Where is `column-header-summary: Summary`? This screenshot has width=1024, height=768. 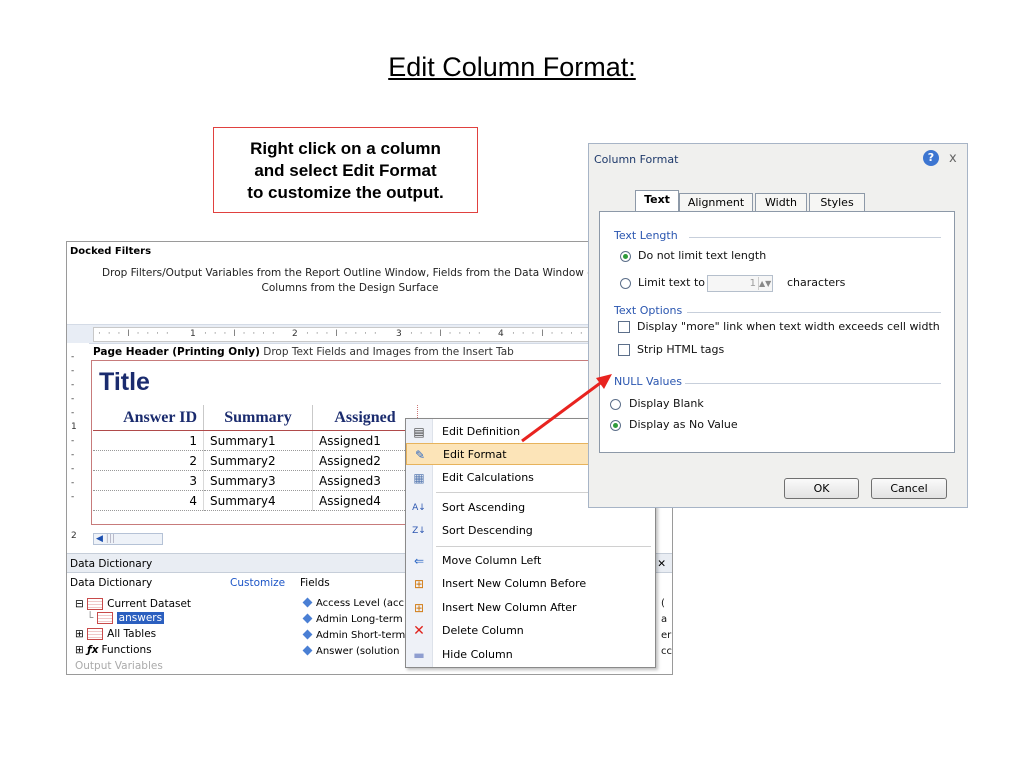 column-header-summary: Summary is located at coordinates (258, 418).